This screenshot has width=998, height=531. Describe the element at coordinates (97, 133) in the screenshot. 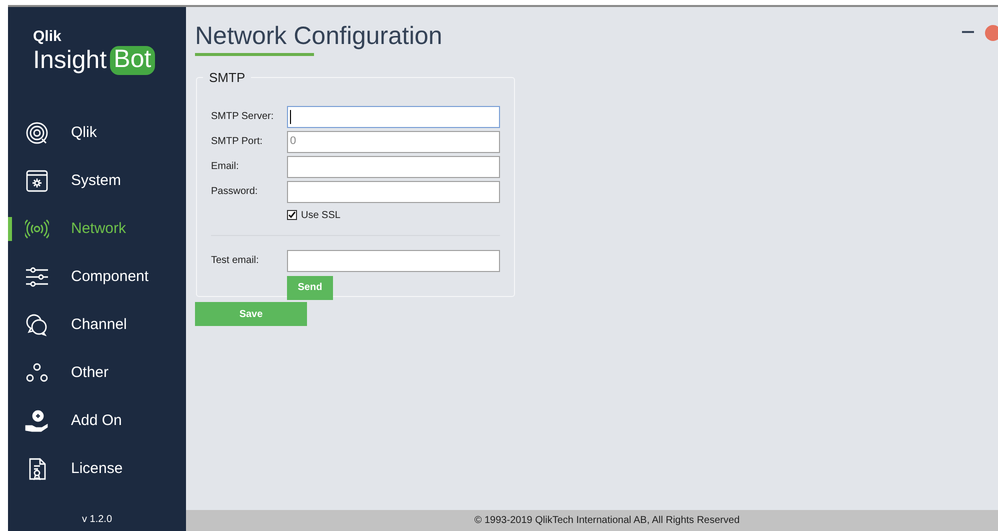

I see `sidebar-item: Qlik` at that location.